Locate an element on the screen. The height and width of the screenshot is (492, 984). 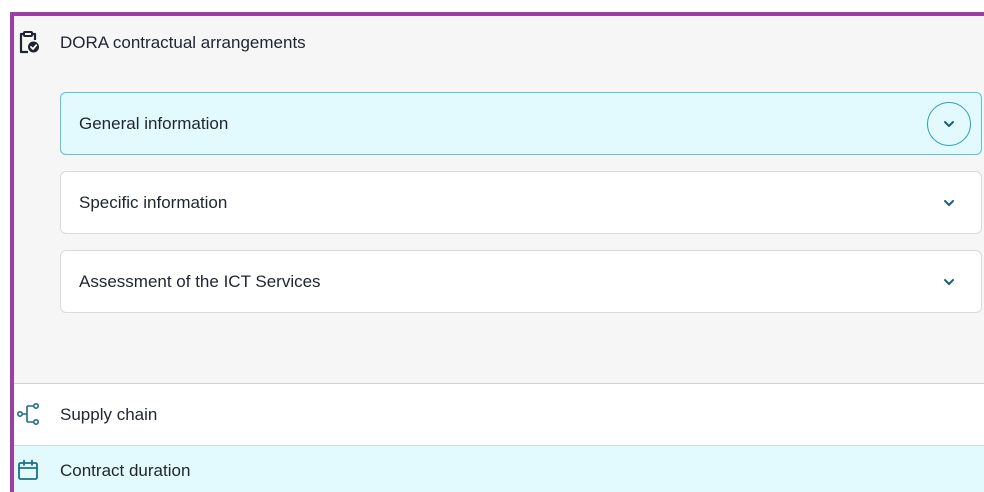
accordion-label: General information is located at coordinates (154, 123).